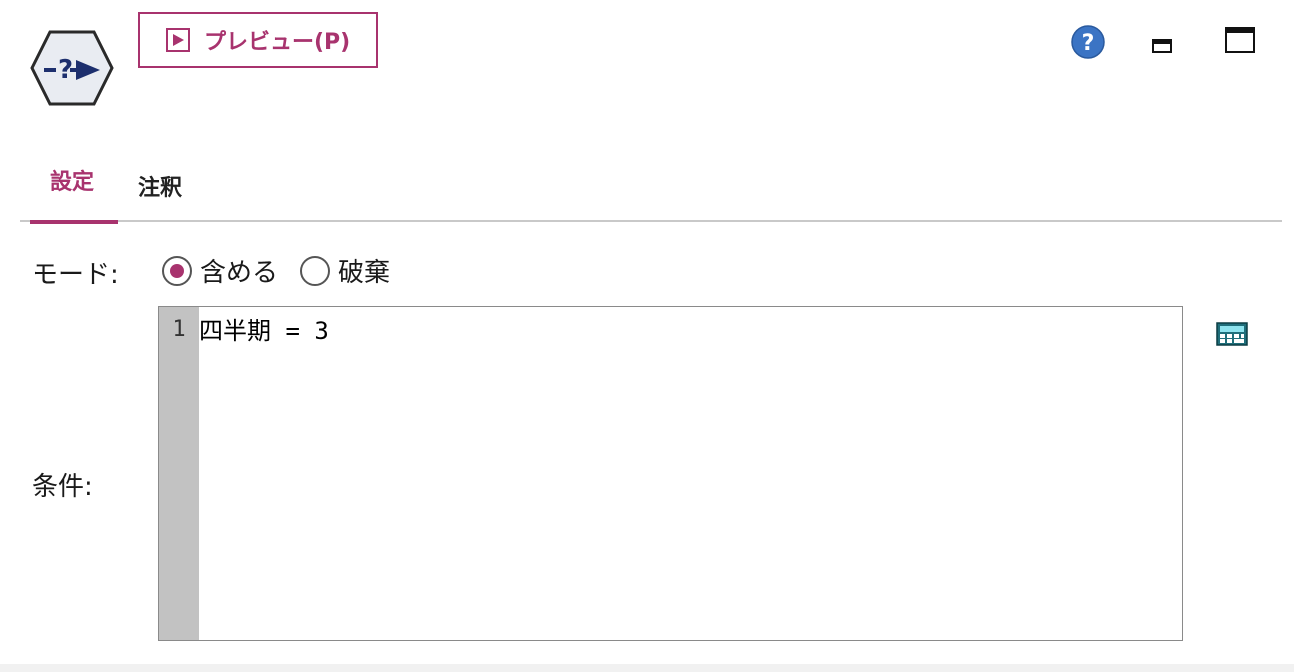 The image size is (1294, 672). Describe the element at coordinates (364, 273) in the screenshot. I see `mode-discard-label: 破棄` at that location.